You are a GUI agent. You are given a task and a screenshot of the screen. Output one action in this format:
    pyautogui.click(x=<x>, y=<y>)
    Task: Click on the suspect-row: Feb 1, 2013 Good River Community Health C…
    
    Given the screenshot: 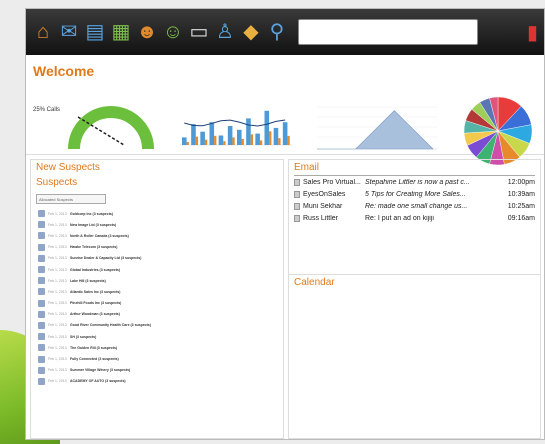 What is the action you would take?
    pyautogui.click(x=157, y=325)
    